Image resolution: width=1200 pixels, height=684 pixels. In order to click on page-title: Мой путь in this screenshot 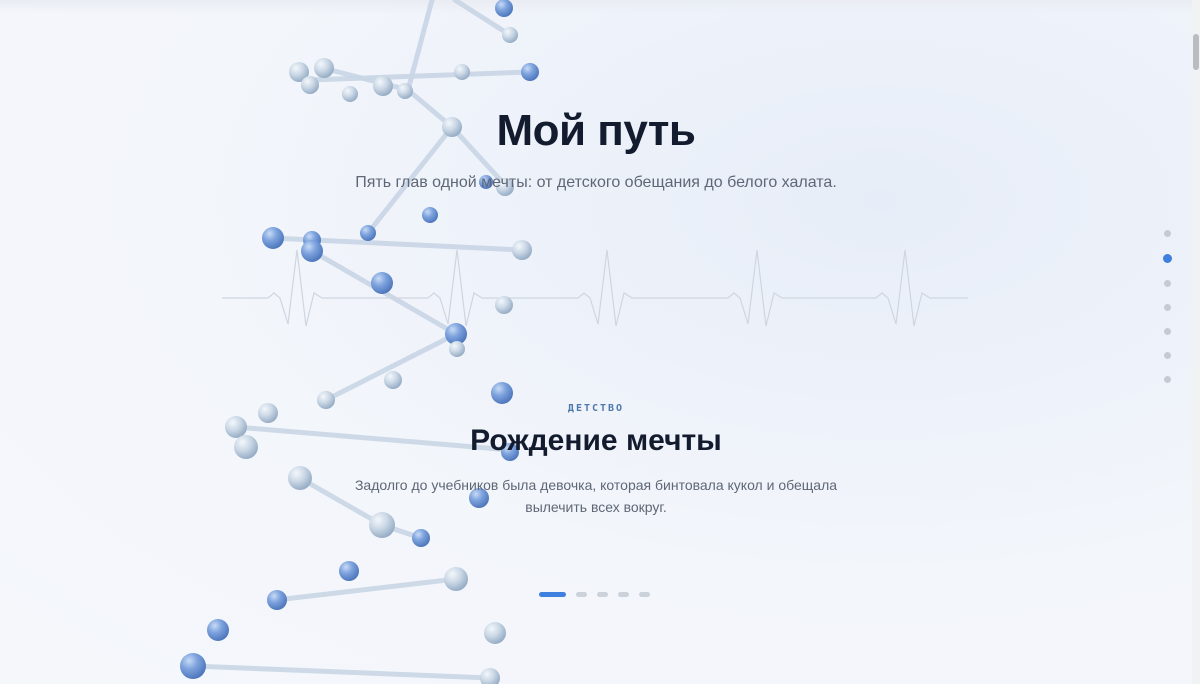, I will do `click(596, 130)`.